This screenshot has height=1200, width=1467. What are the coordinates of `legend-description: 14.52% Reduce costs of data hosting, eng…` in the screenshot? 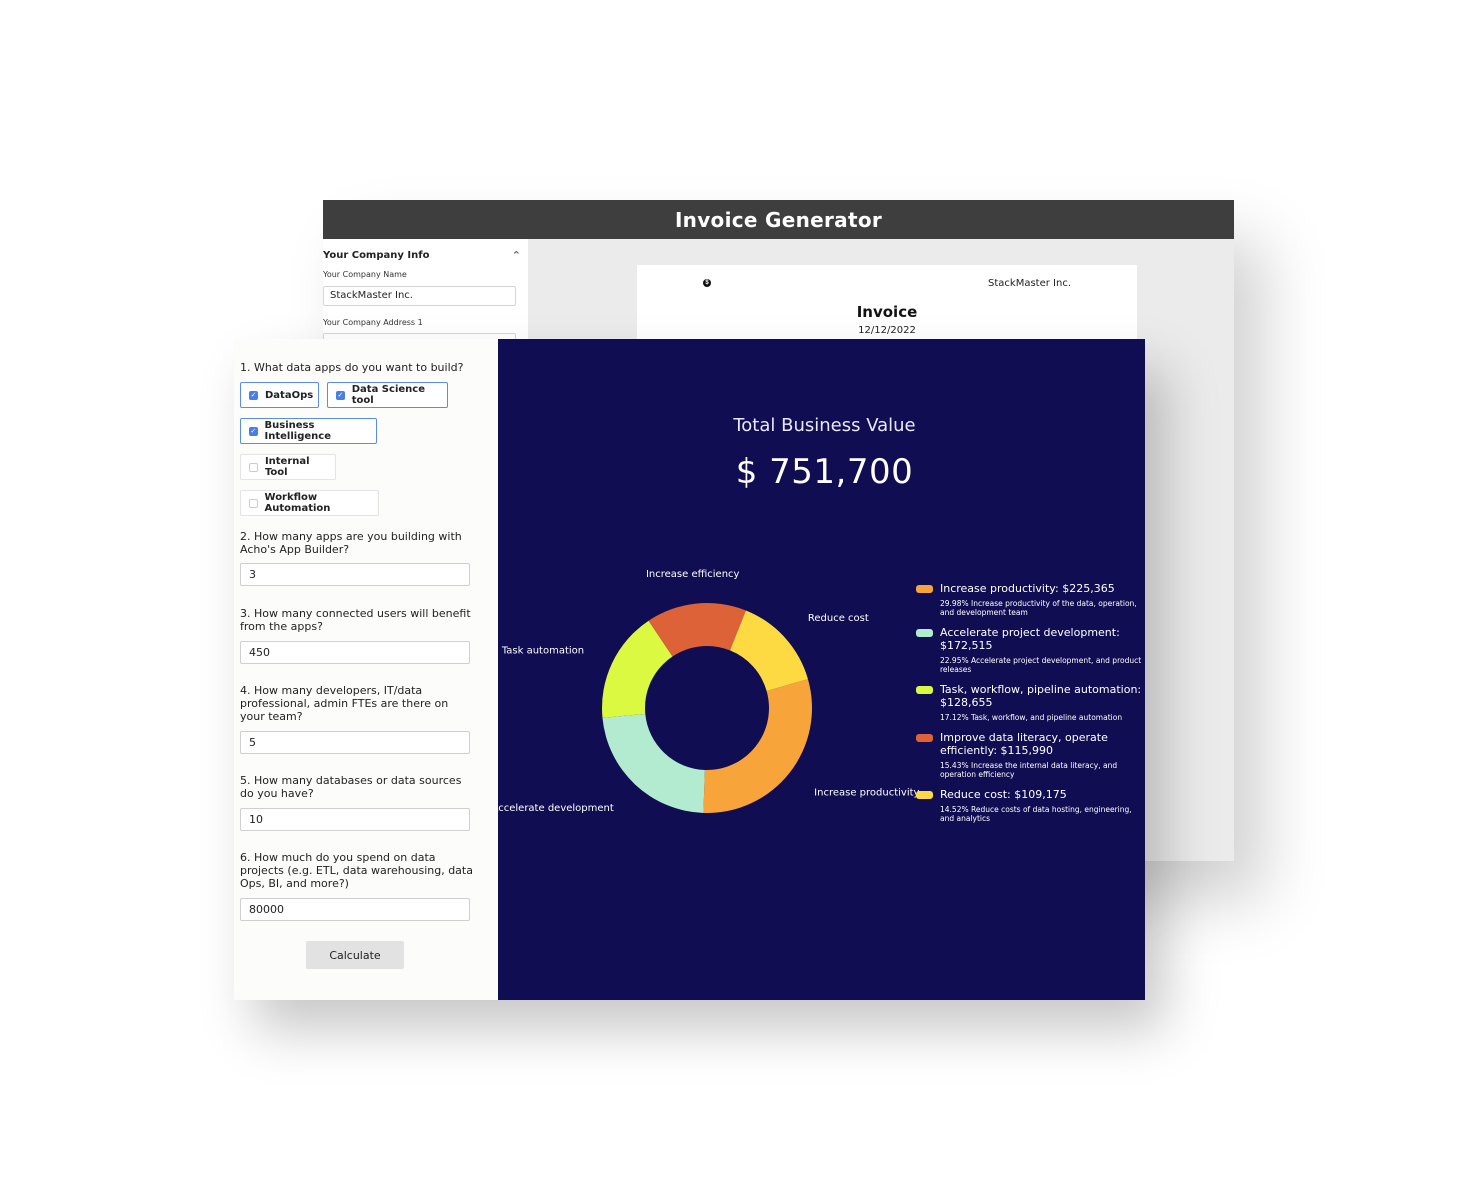 It's located at (1036, 814).